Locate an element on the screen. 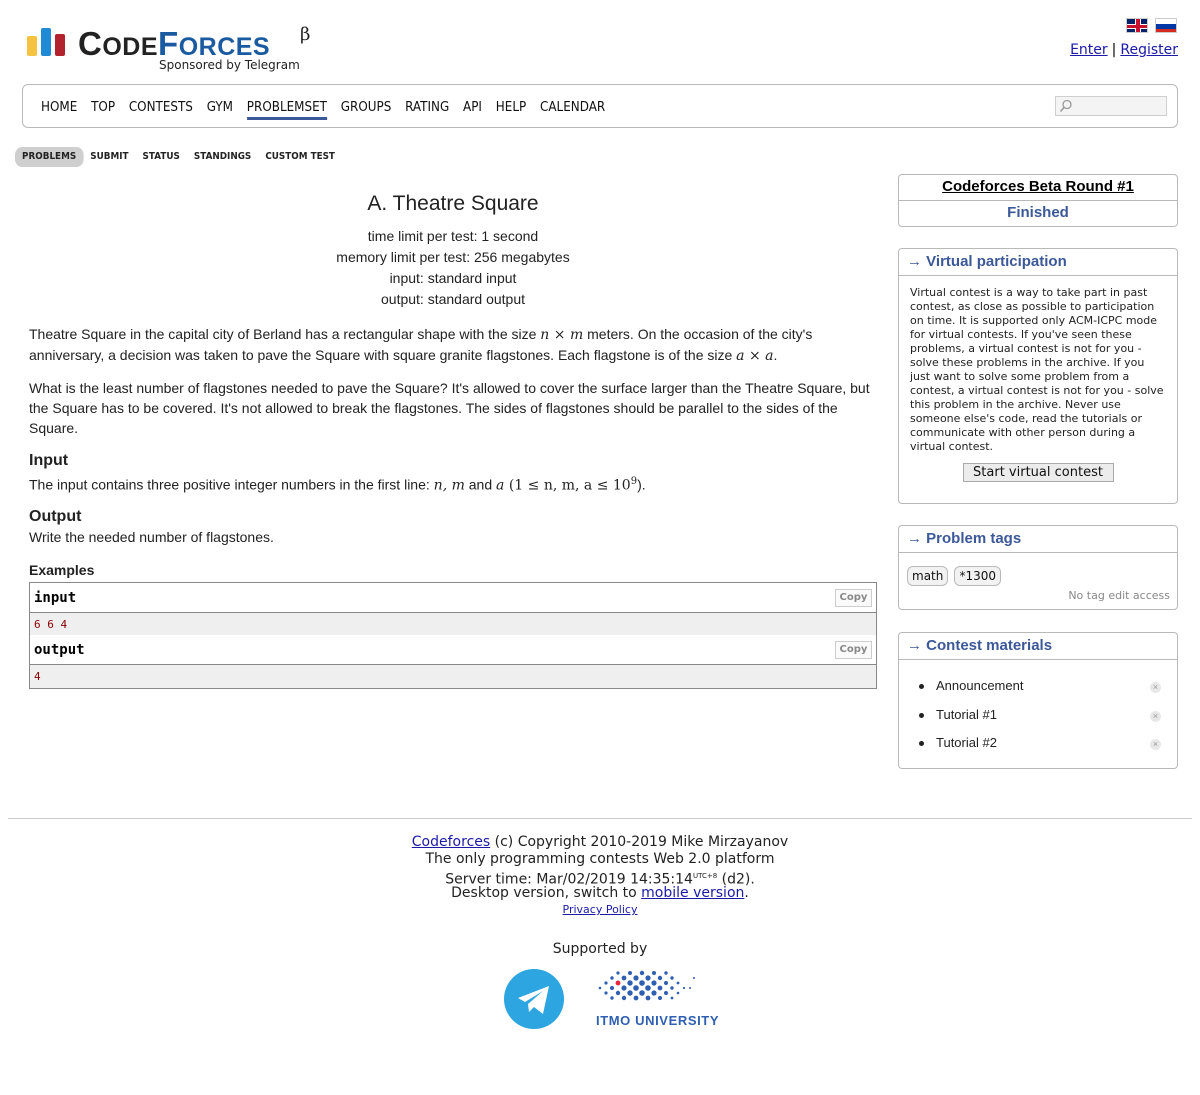 The height and width of the screenshot is (1095, 1200). material-label: Tutorial #1 is located at coordinates (966, 714).